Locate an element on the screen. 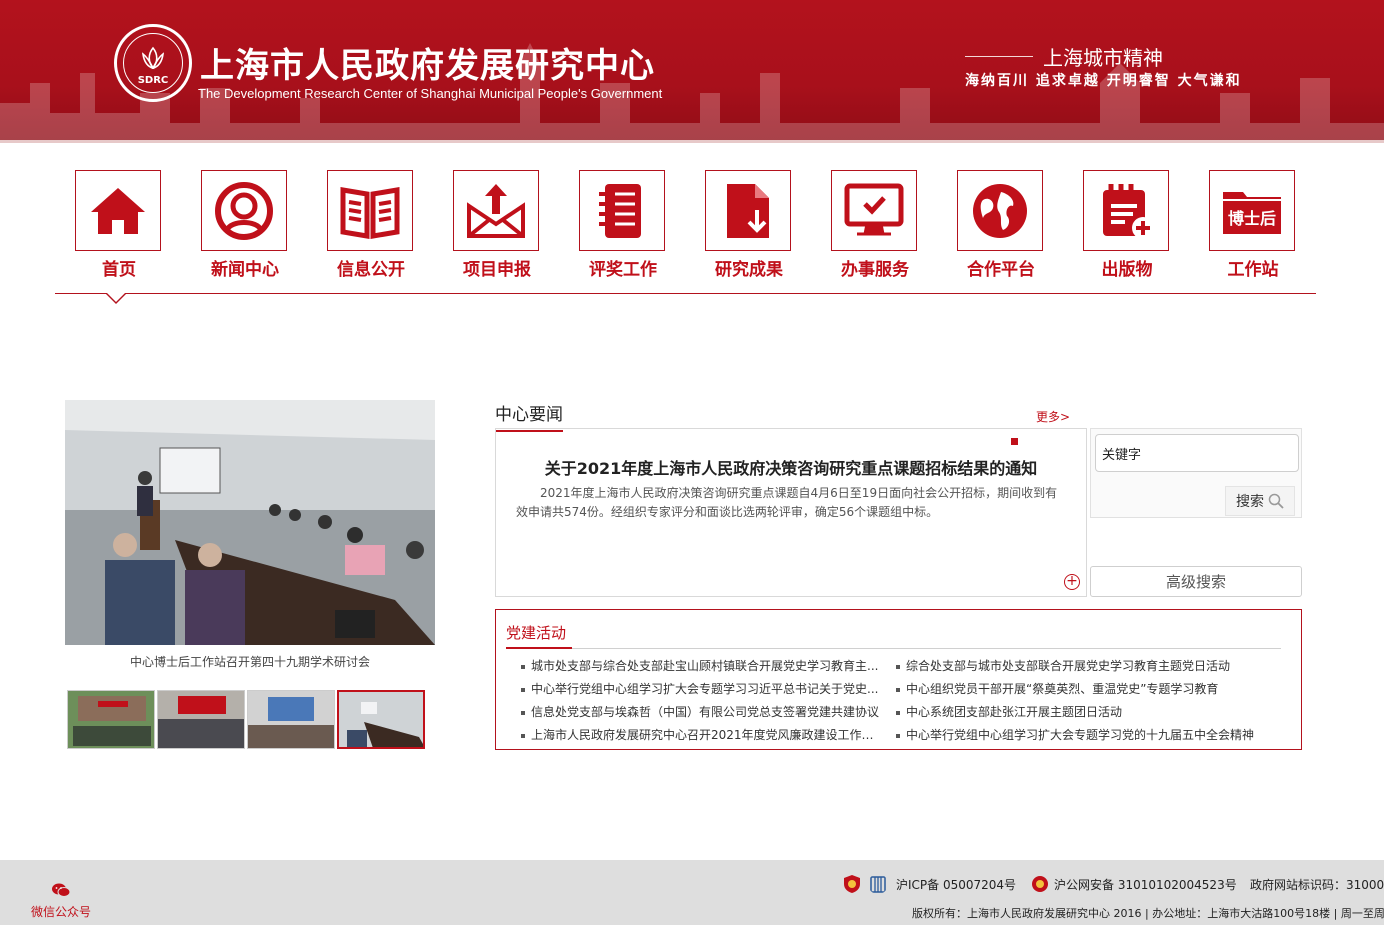 This screenshot has height=925, width=1384. notebook-icon is located at coordinates (620, 210).